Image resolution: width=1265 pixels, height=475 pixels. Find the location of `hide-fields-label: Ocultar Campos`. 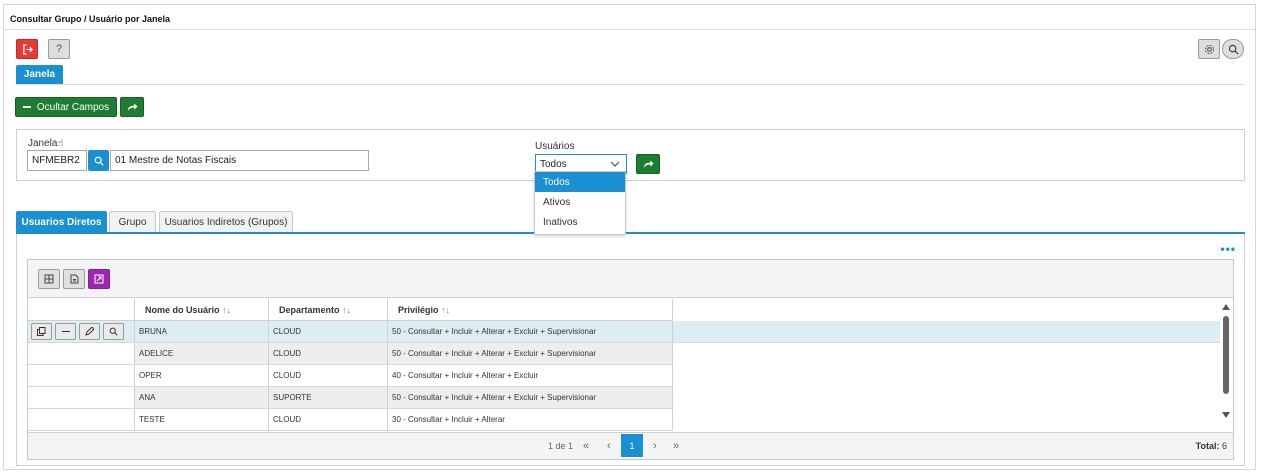

hide-fields-label: Ocultar Campos is located at coordinates (73, 107).